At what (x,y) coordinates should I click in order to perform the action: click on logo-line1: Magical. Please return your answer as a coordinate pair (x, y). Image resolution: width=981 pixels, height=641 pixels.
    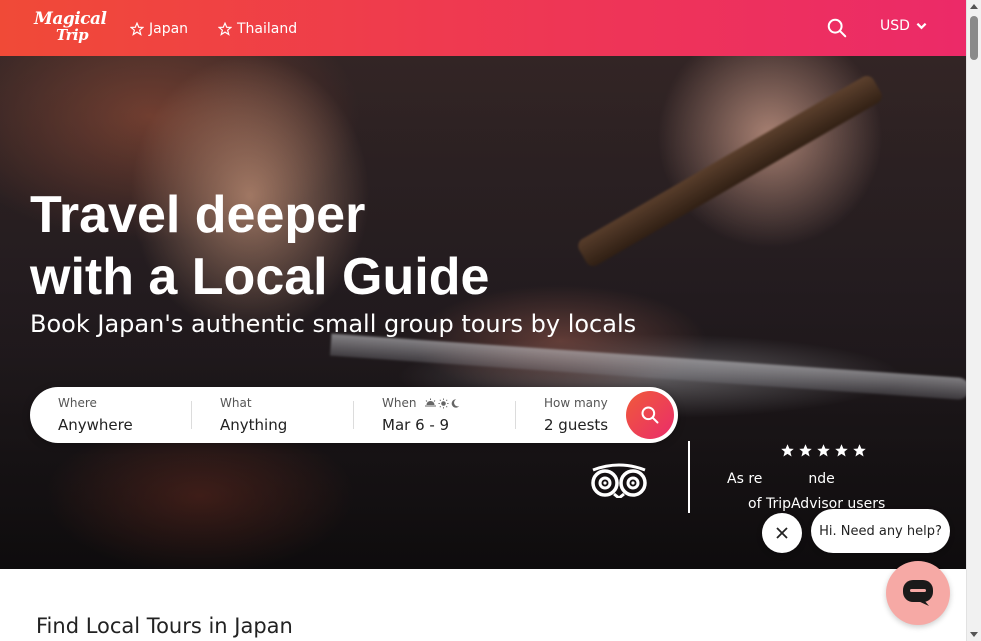
    Looking at the image, I should click on (70, 19).